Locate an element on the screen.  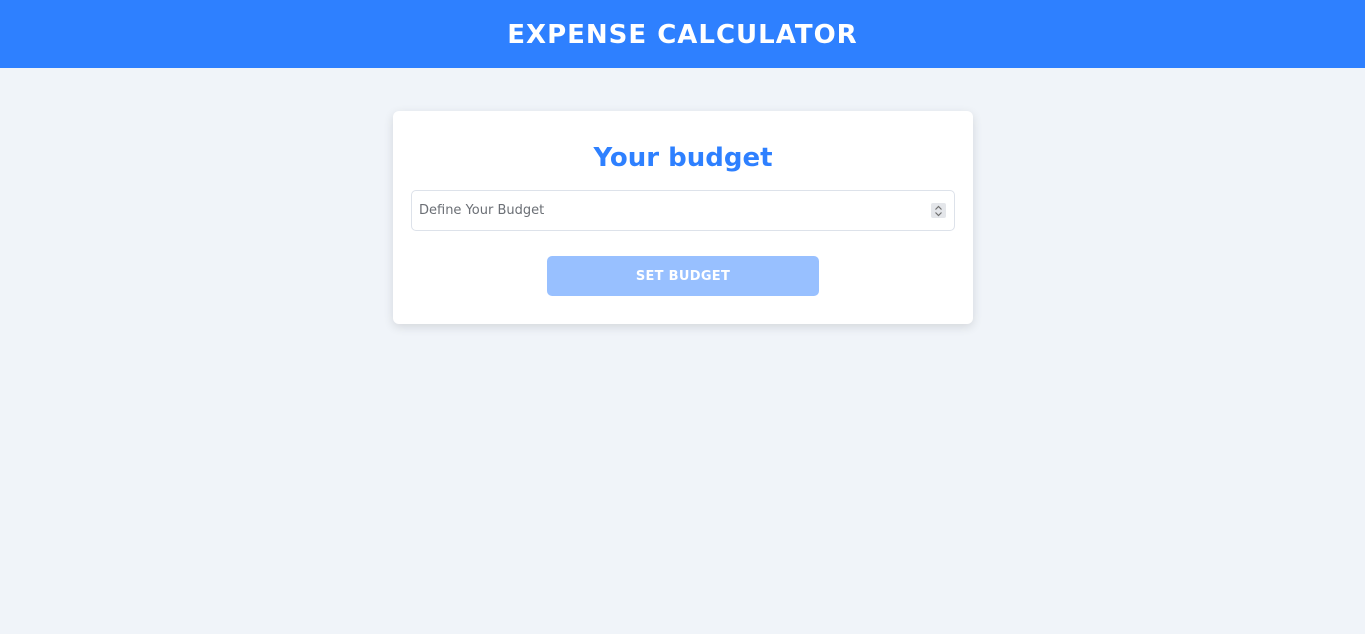
app-header: EXPENSE CALCULATOR is located at coordinates (682, 34).